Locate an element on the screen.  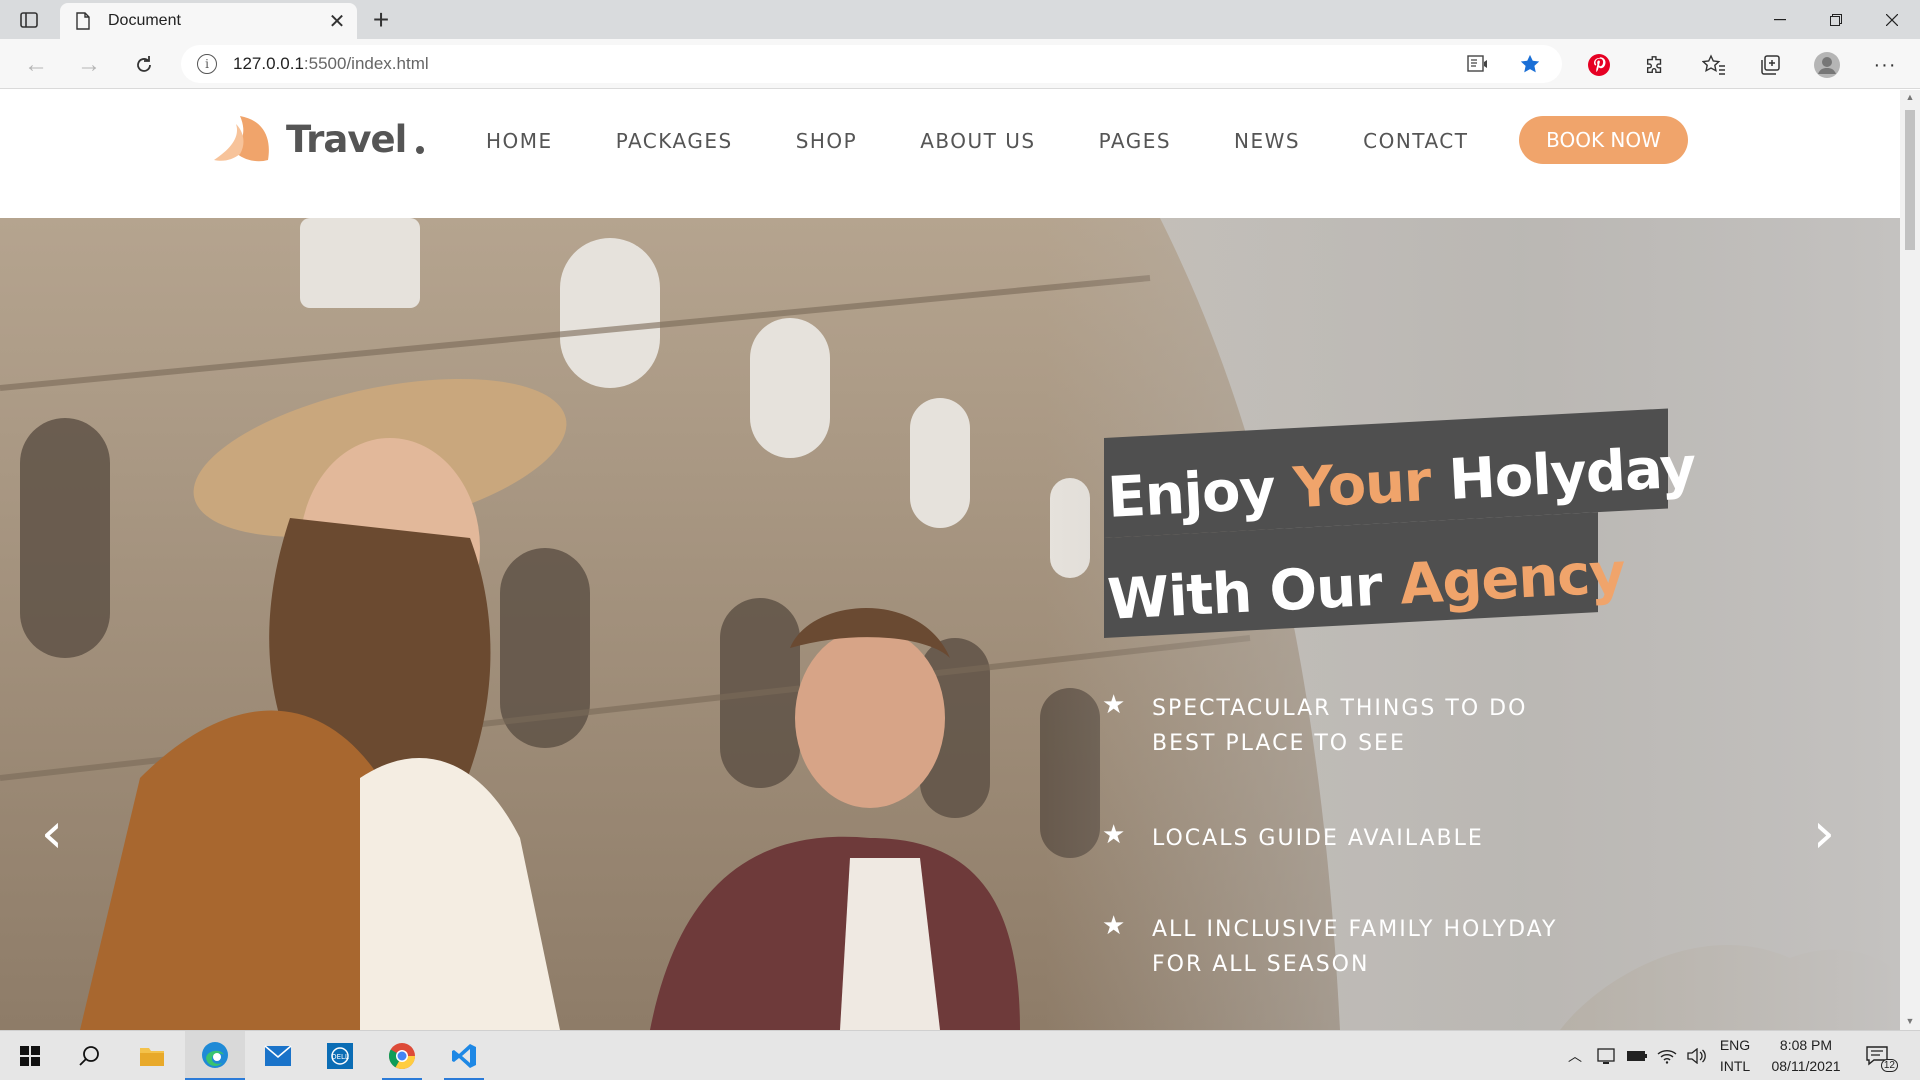
file-explorer-icon is located at coordinates (152, 1055).